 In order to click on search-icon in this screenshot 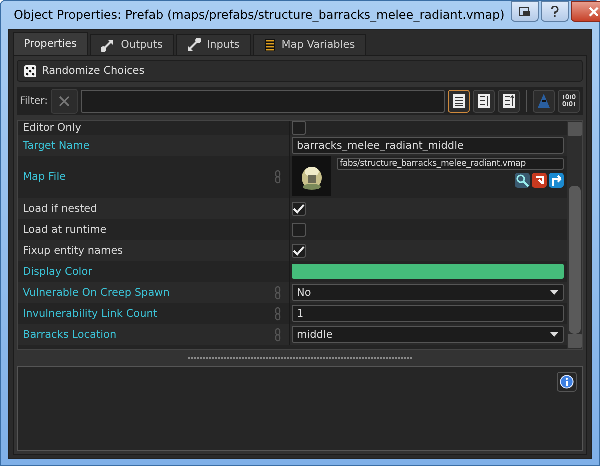, I will do `click(523, 181)`.